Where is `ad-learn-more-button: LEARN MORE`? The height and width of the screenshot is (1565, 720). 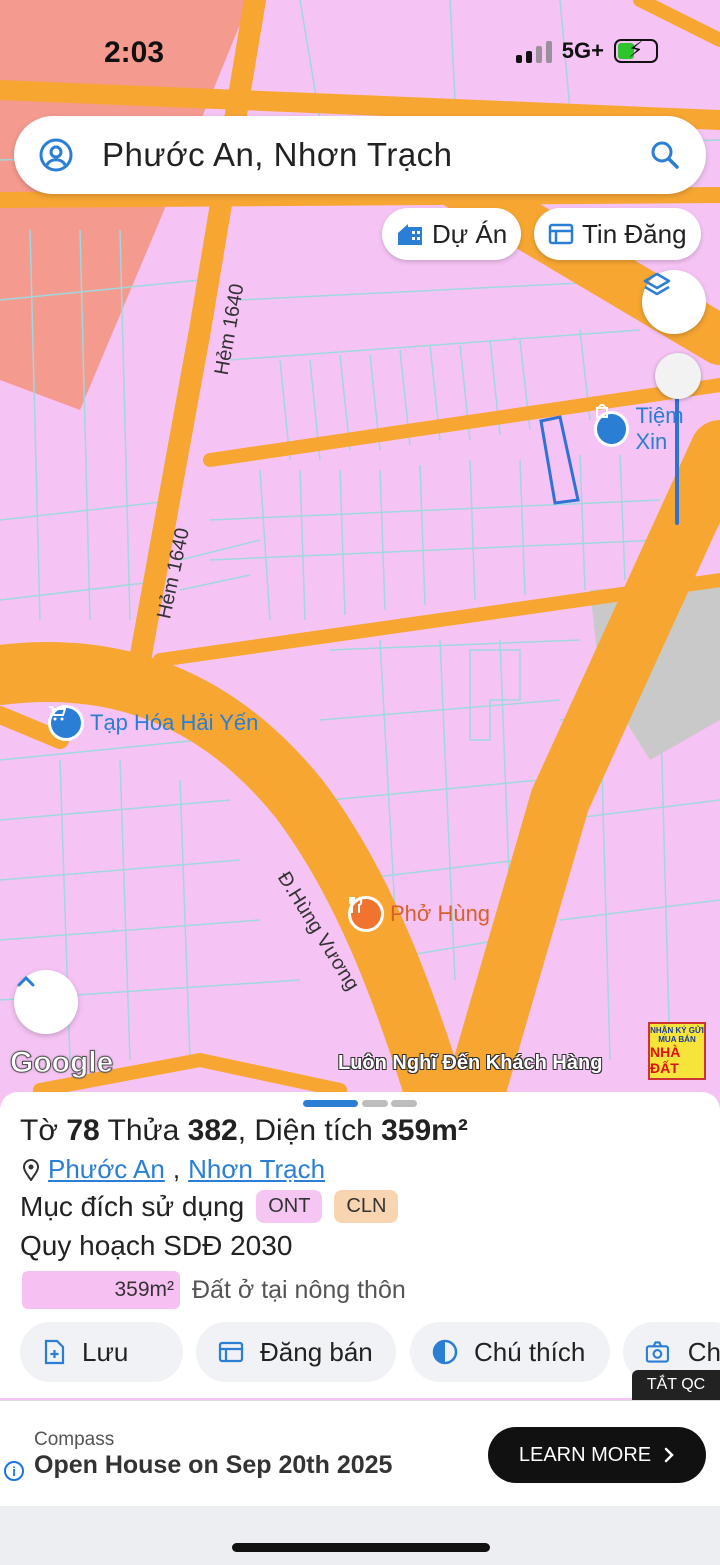 ad-learn-more-button: LEARN MORE is located at coordinates (597, 1455).